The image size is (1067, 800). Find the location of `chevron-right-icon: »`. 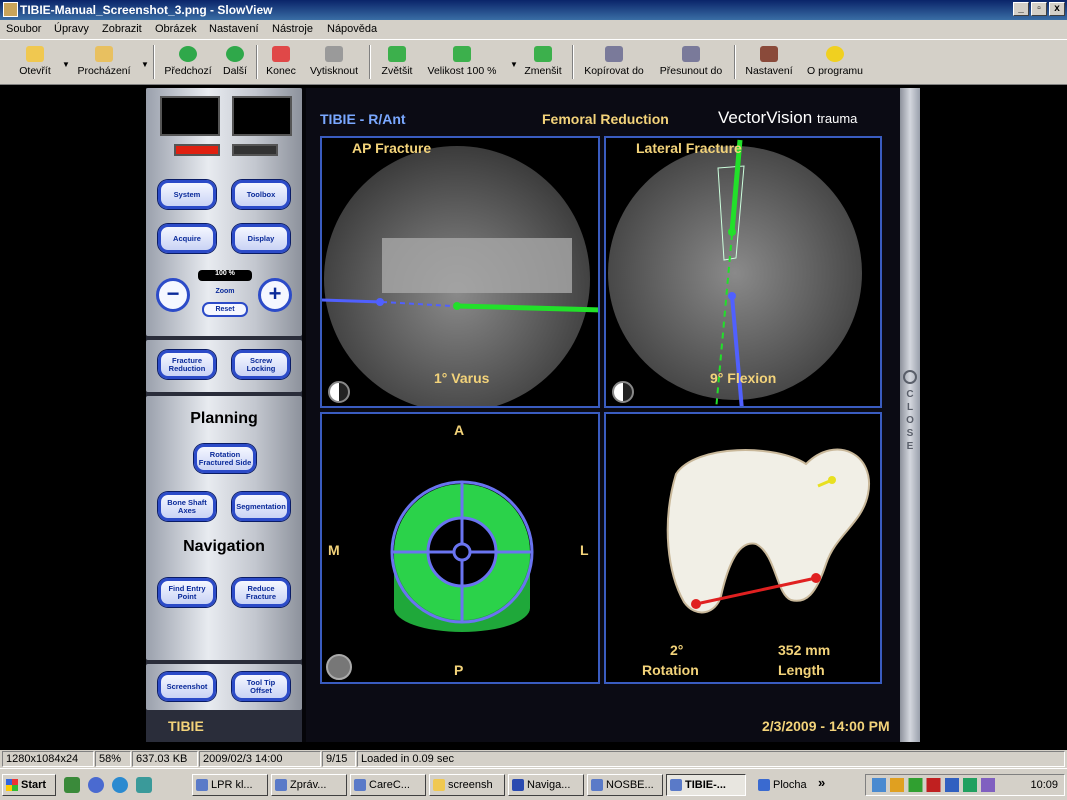

chevron-right-icon: » is located at coordinates (821, 782).